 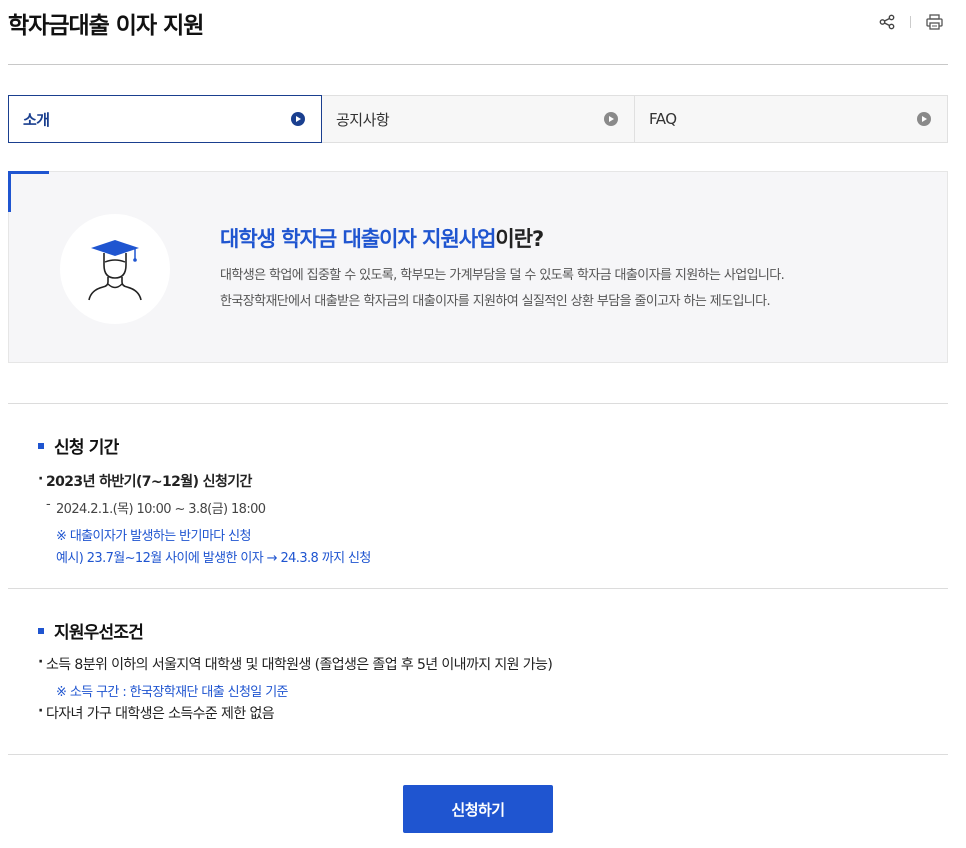 I want to click on tab-notice: 공지사항, so click(x=478, y=119).